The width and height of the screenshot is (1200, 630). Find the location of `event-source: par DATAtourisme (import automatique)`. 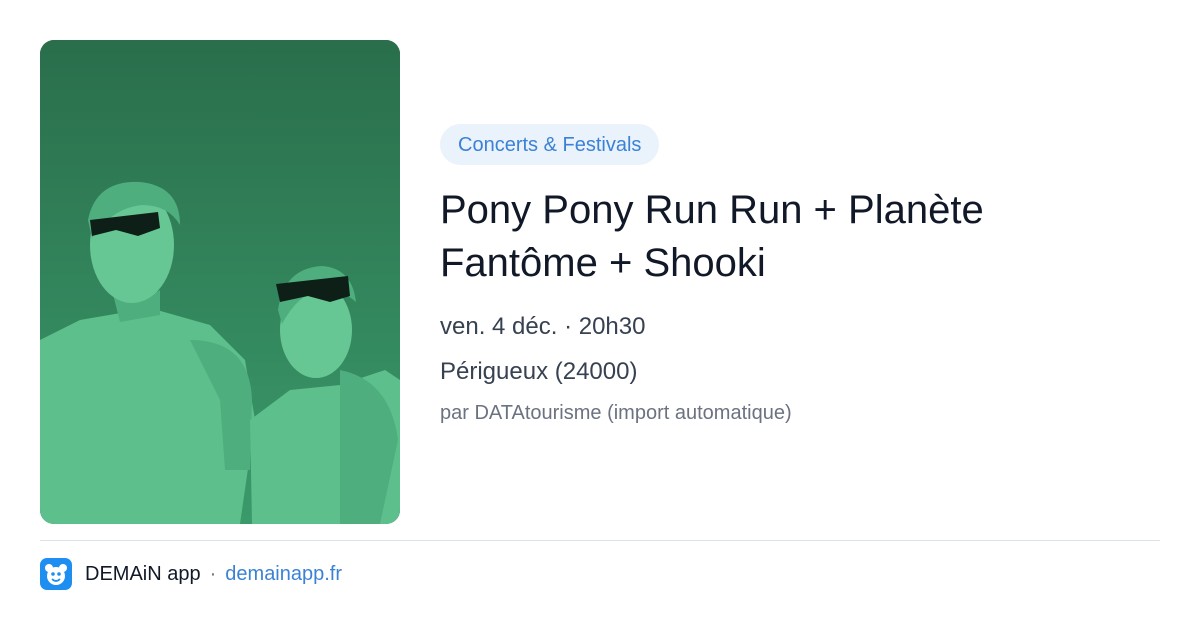

event-source: par DATAtourisme (import automatique) is located at coordinates (616, 413).